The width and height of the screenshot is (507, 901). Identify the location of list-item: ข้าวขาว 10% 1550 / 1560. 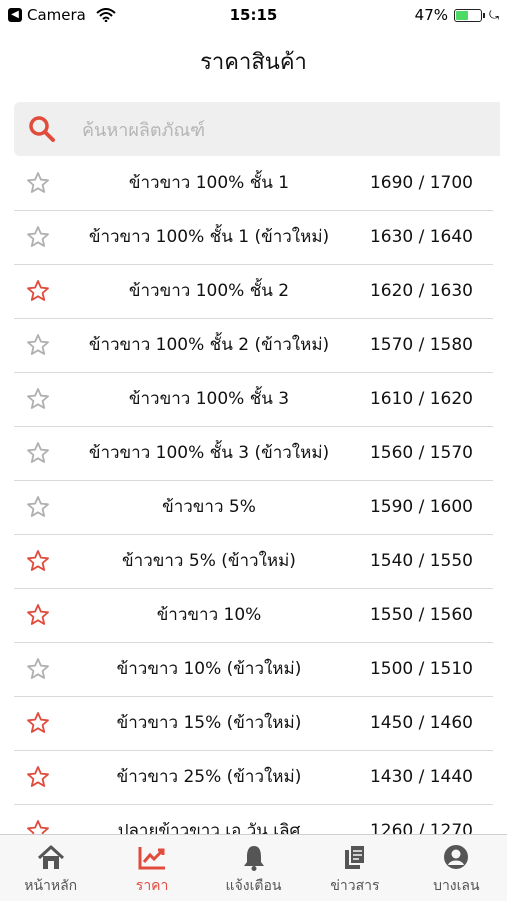
(253, 616).